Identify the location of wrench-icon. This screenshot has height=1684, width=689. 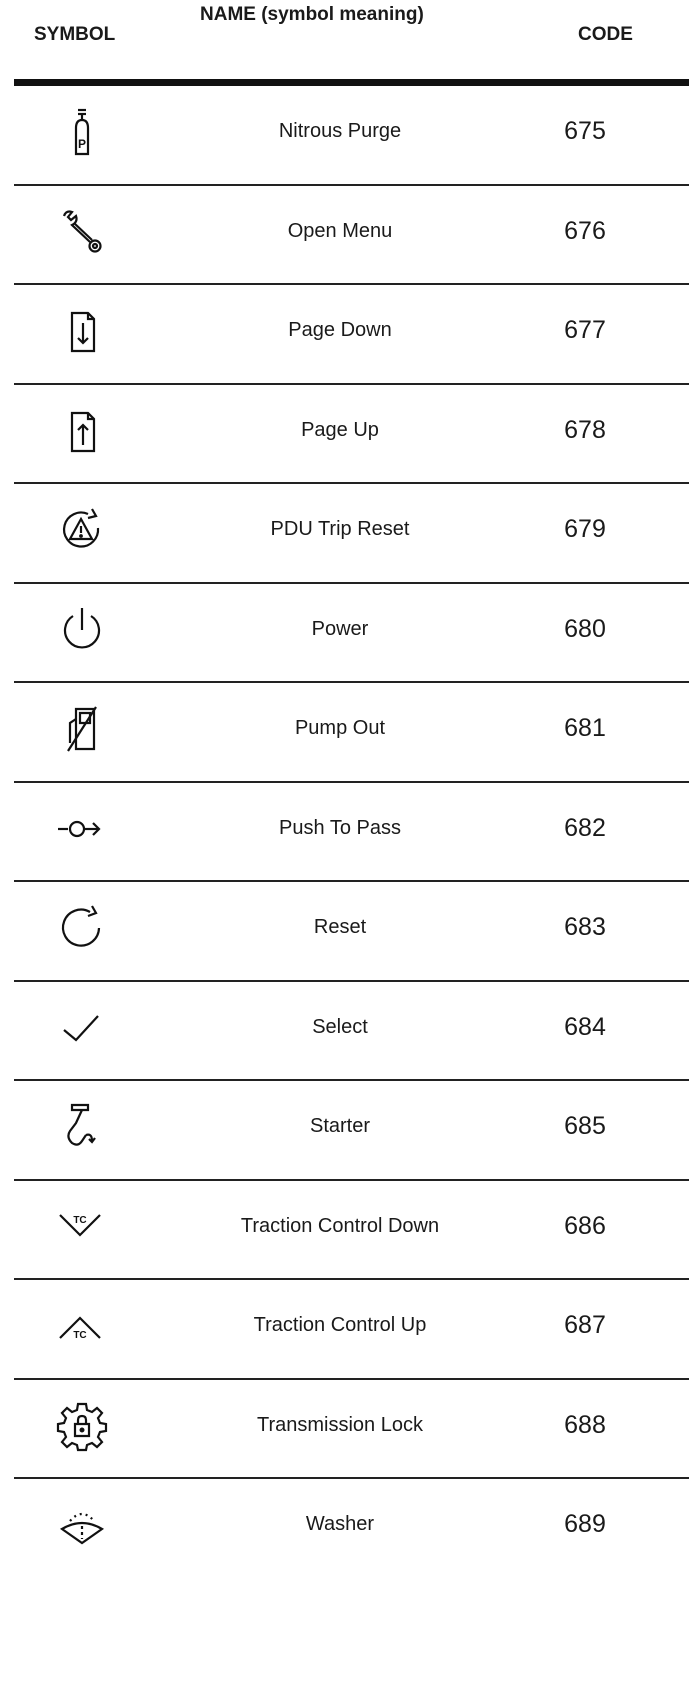
(82, 232).